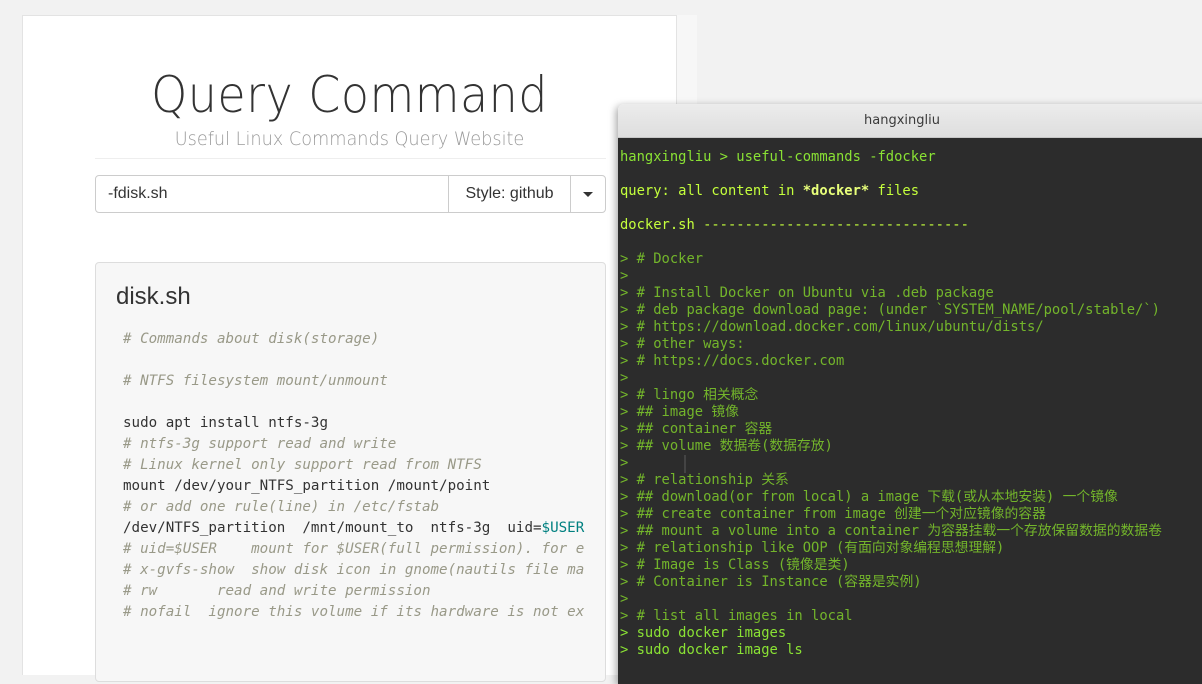 The image size is (1202, 684). What do you see at coordinates (703, 633) in the screenshot?
I see `terminal-line: > sudo docker images` at bounding box center [703, 633].